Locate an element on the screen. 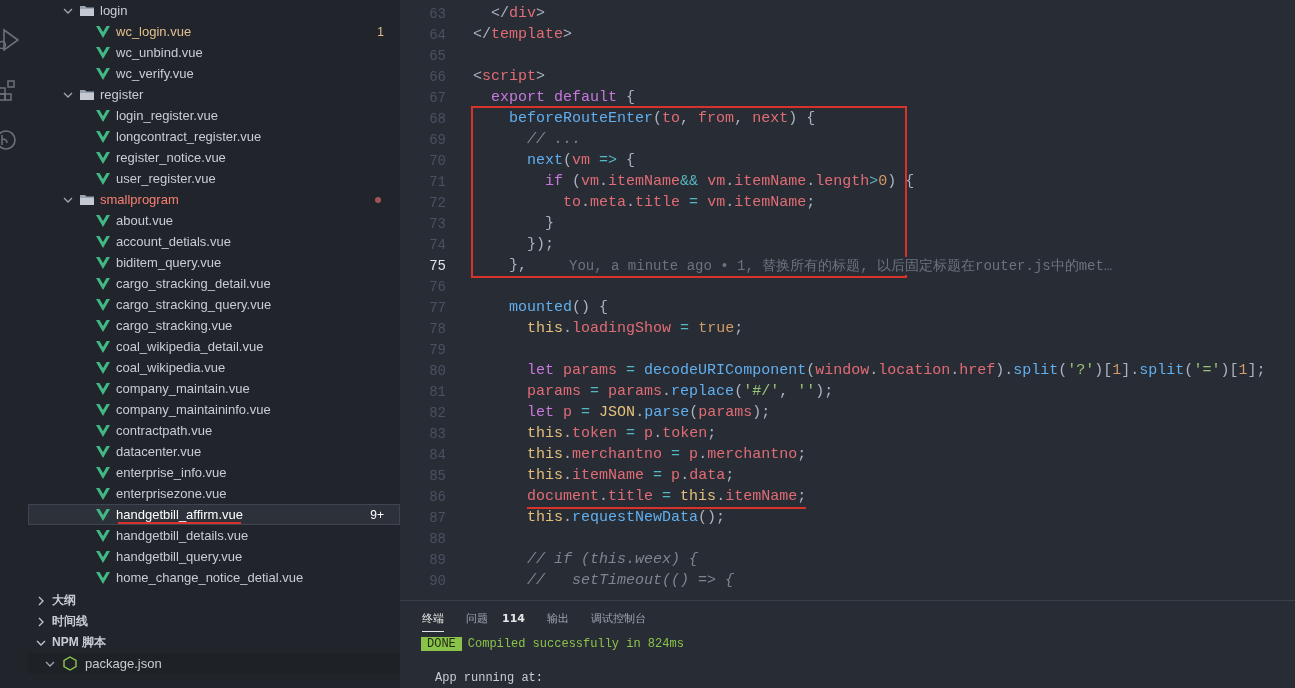 The height and width of the screenshot is (688, 1295). file-name: package.json is located at coordinates (123, 663).